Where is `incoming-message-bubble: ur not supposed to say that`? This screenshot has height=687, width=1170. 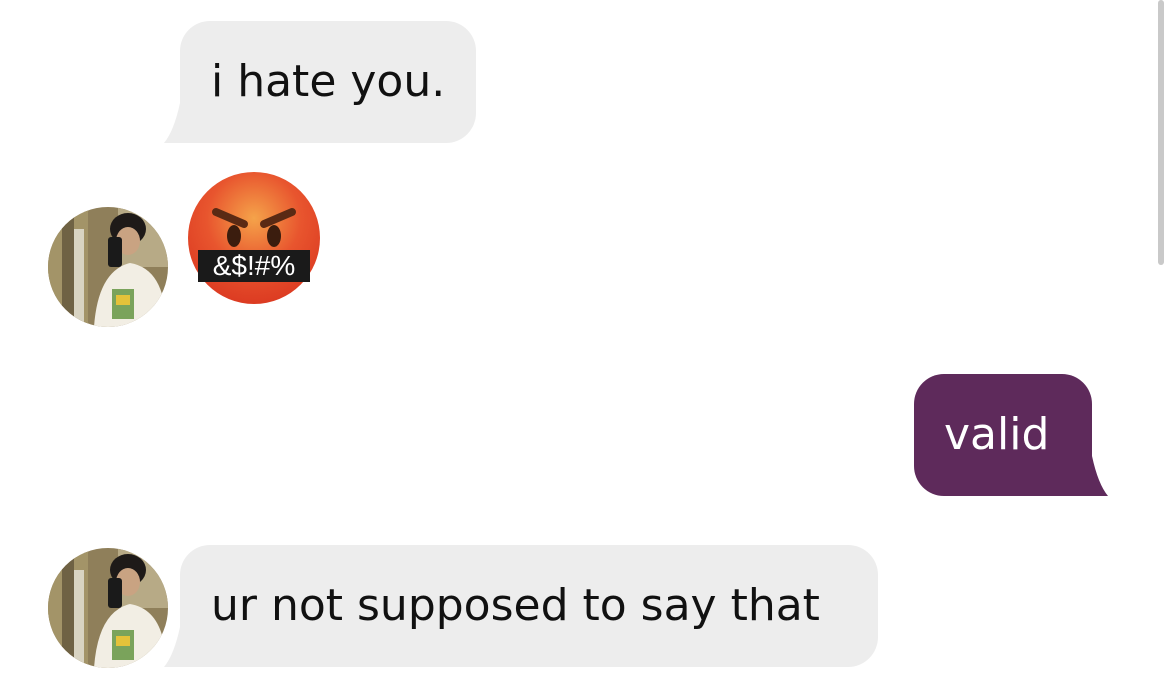
incoming-message-bubble: ur not supposed to say that is located at coordinates (529, 606).